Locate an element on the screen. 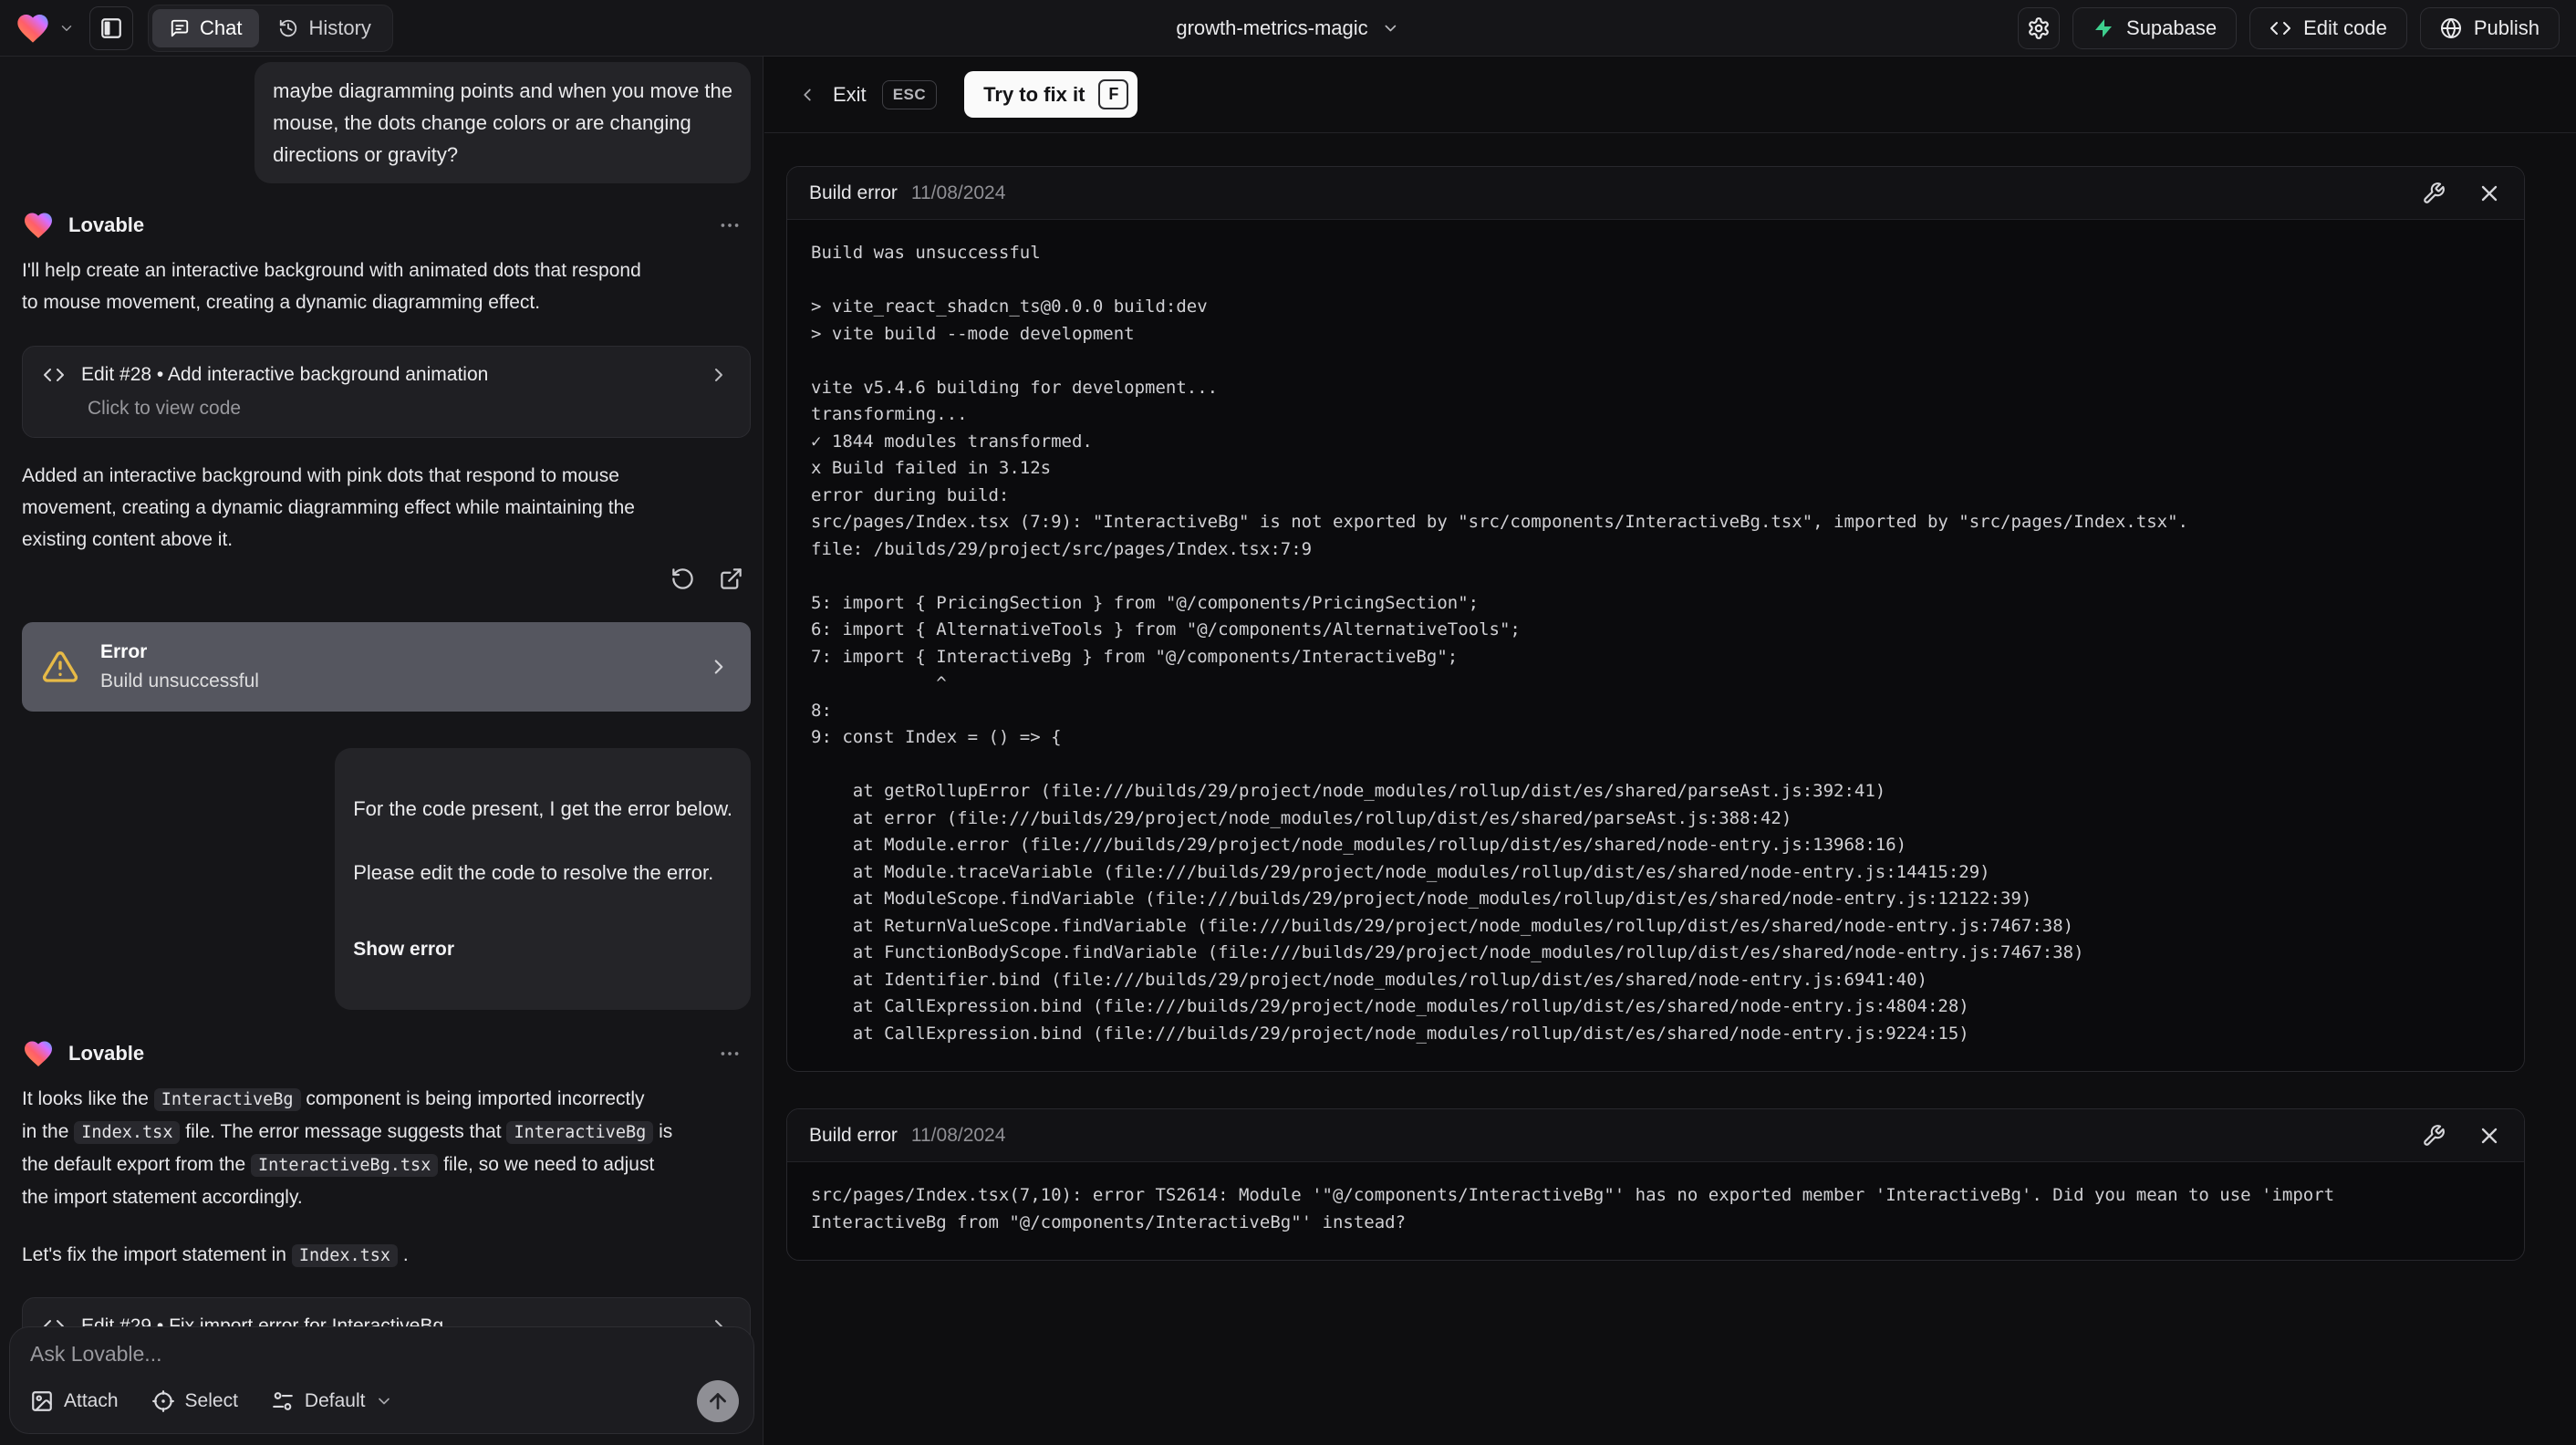  rotate-ccw-icon is located at coordinates (683, 579).